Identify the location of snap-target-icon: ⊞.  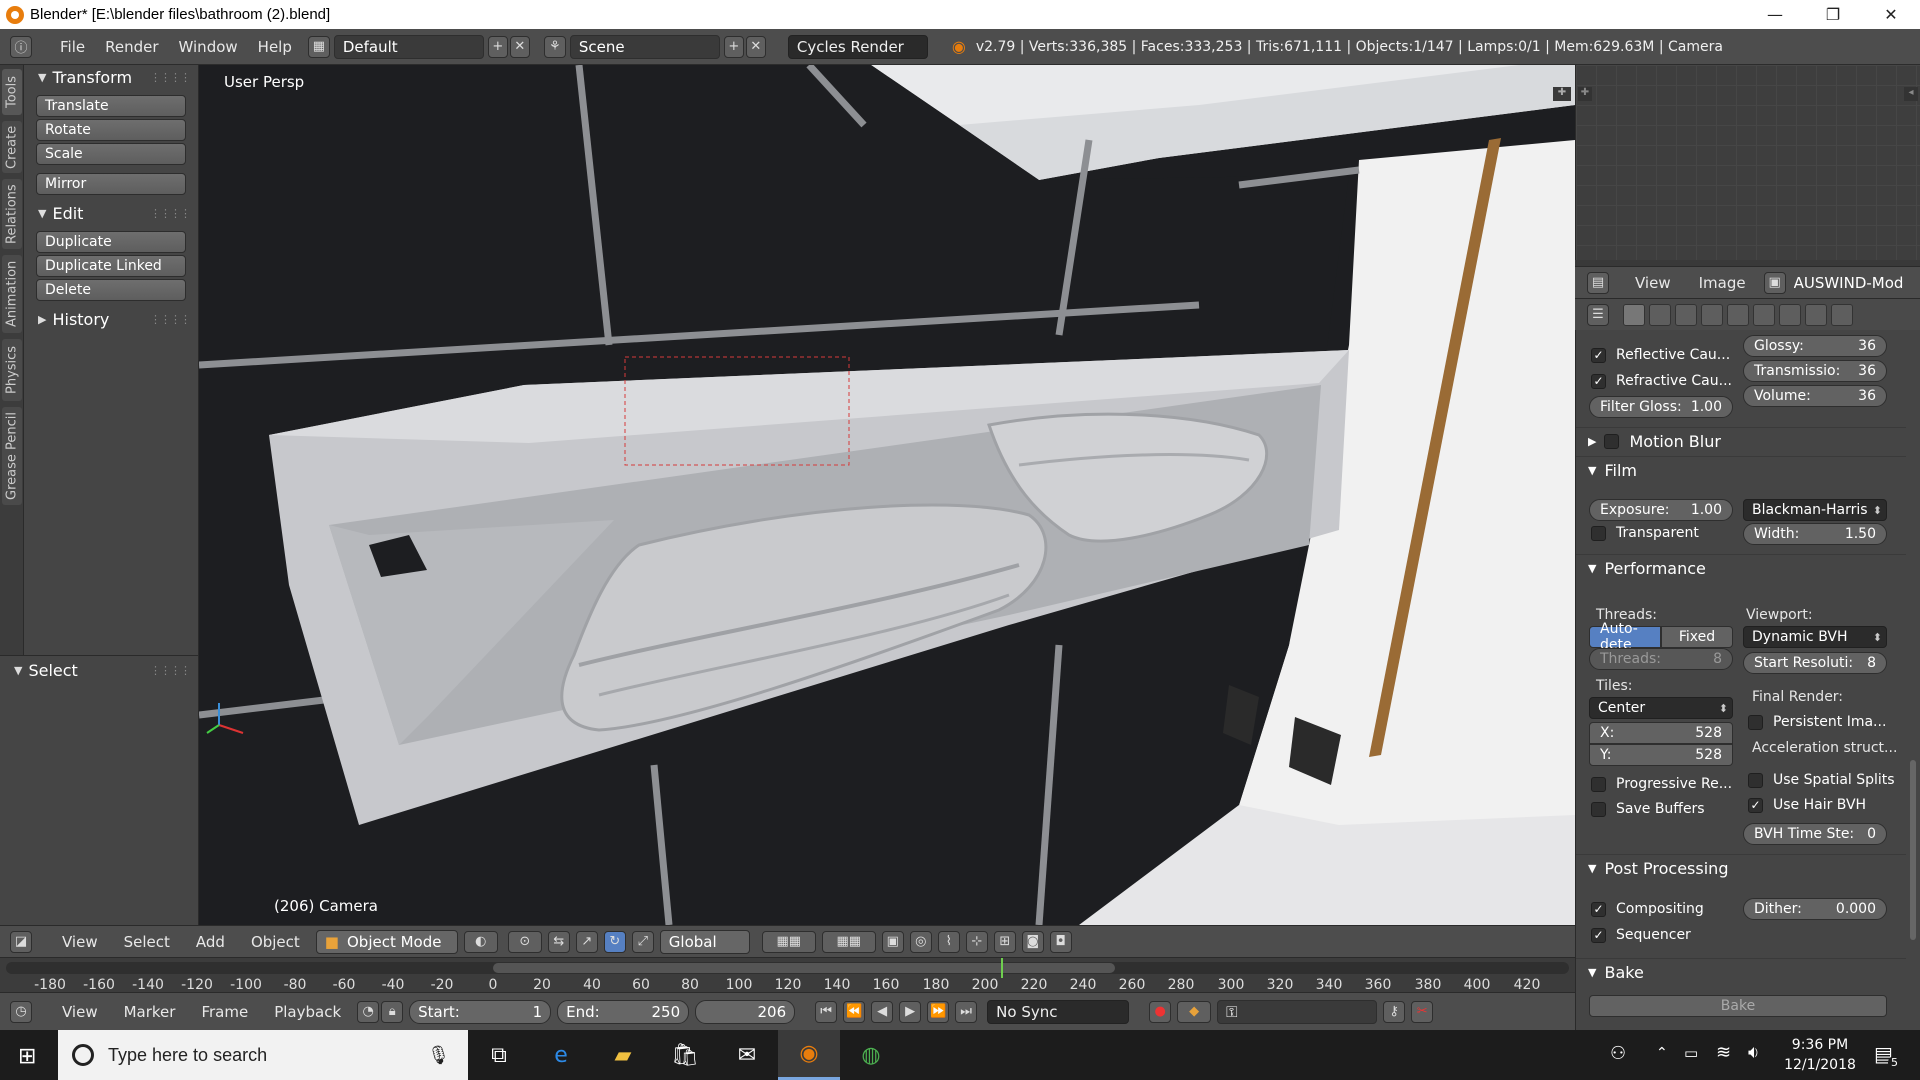
(1004, 941).